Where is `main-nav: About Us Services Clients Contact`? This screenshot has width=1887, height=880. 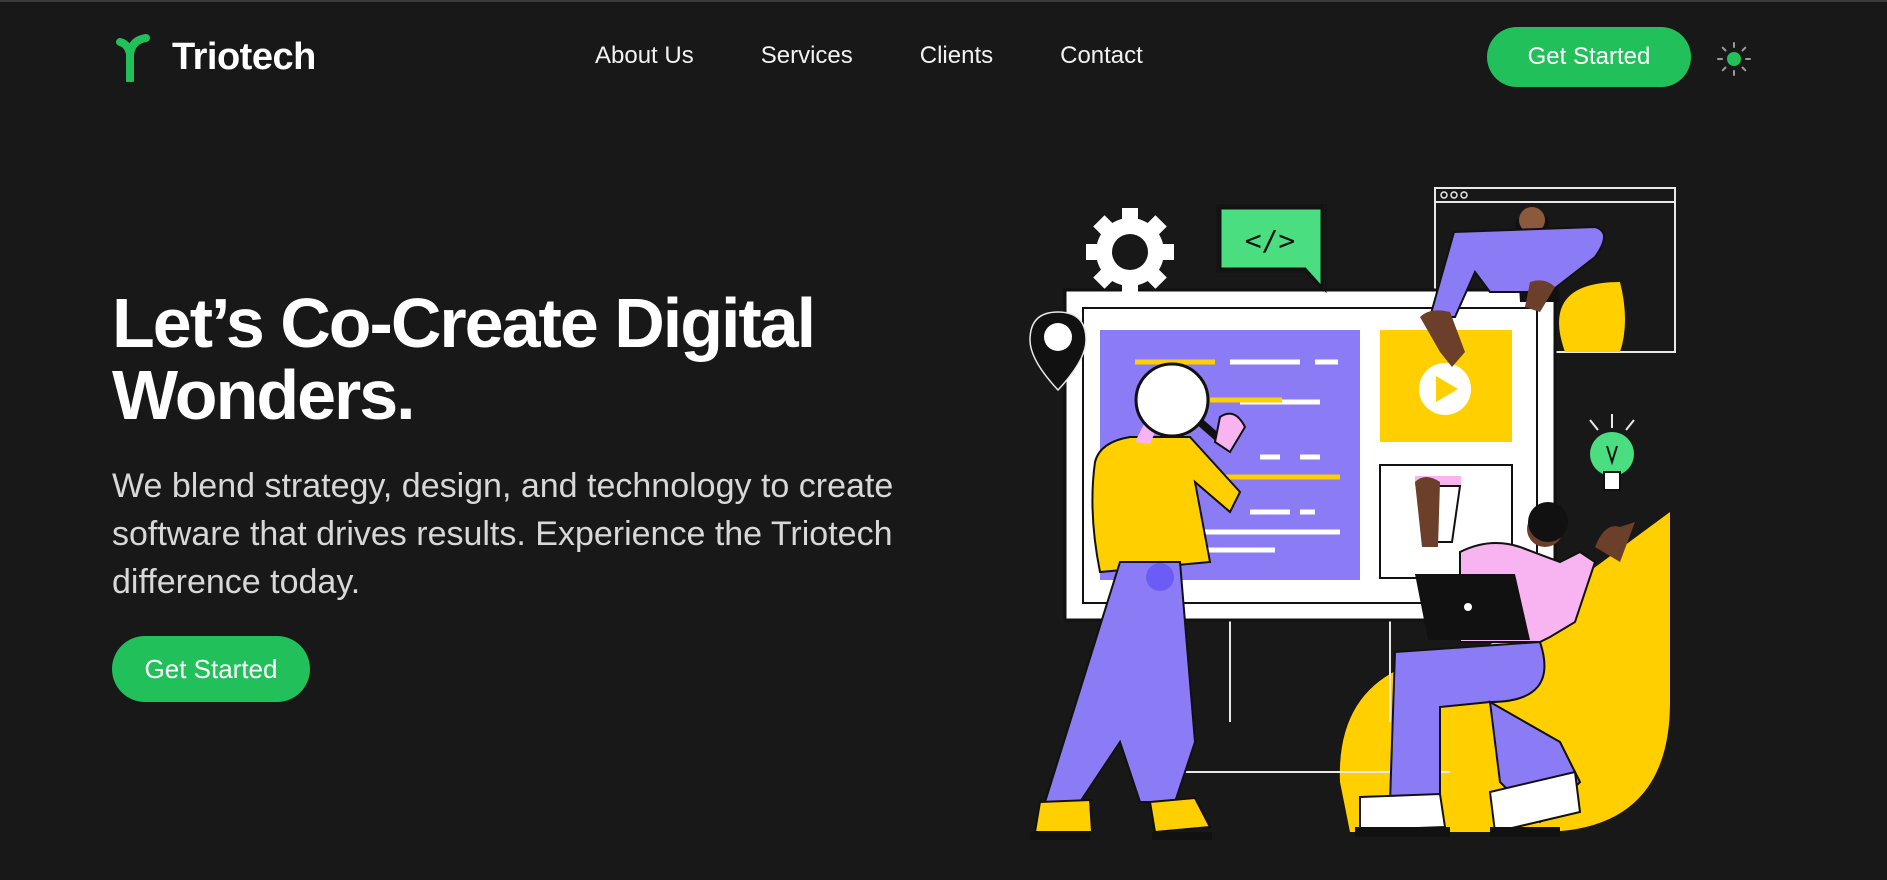 main-nav: About Us Services Clients Contact is located at coordinates (869, 56).